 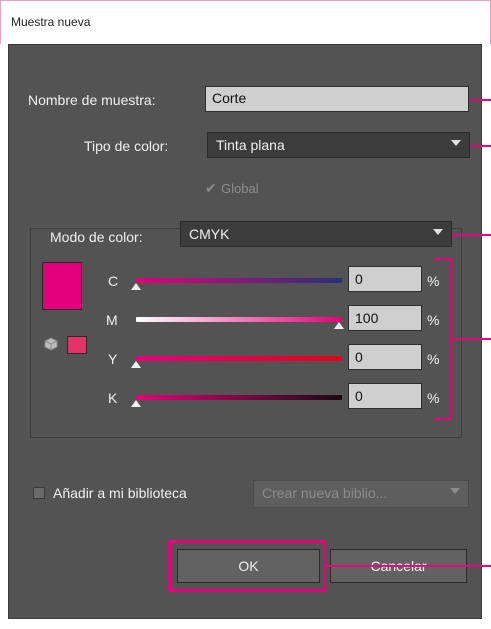 I want to click on magenta-unit: %, so click(x=433, y=320).